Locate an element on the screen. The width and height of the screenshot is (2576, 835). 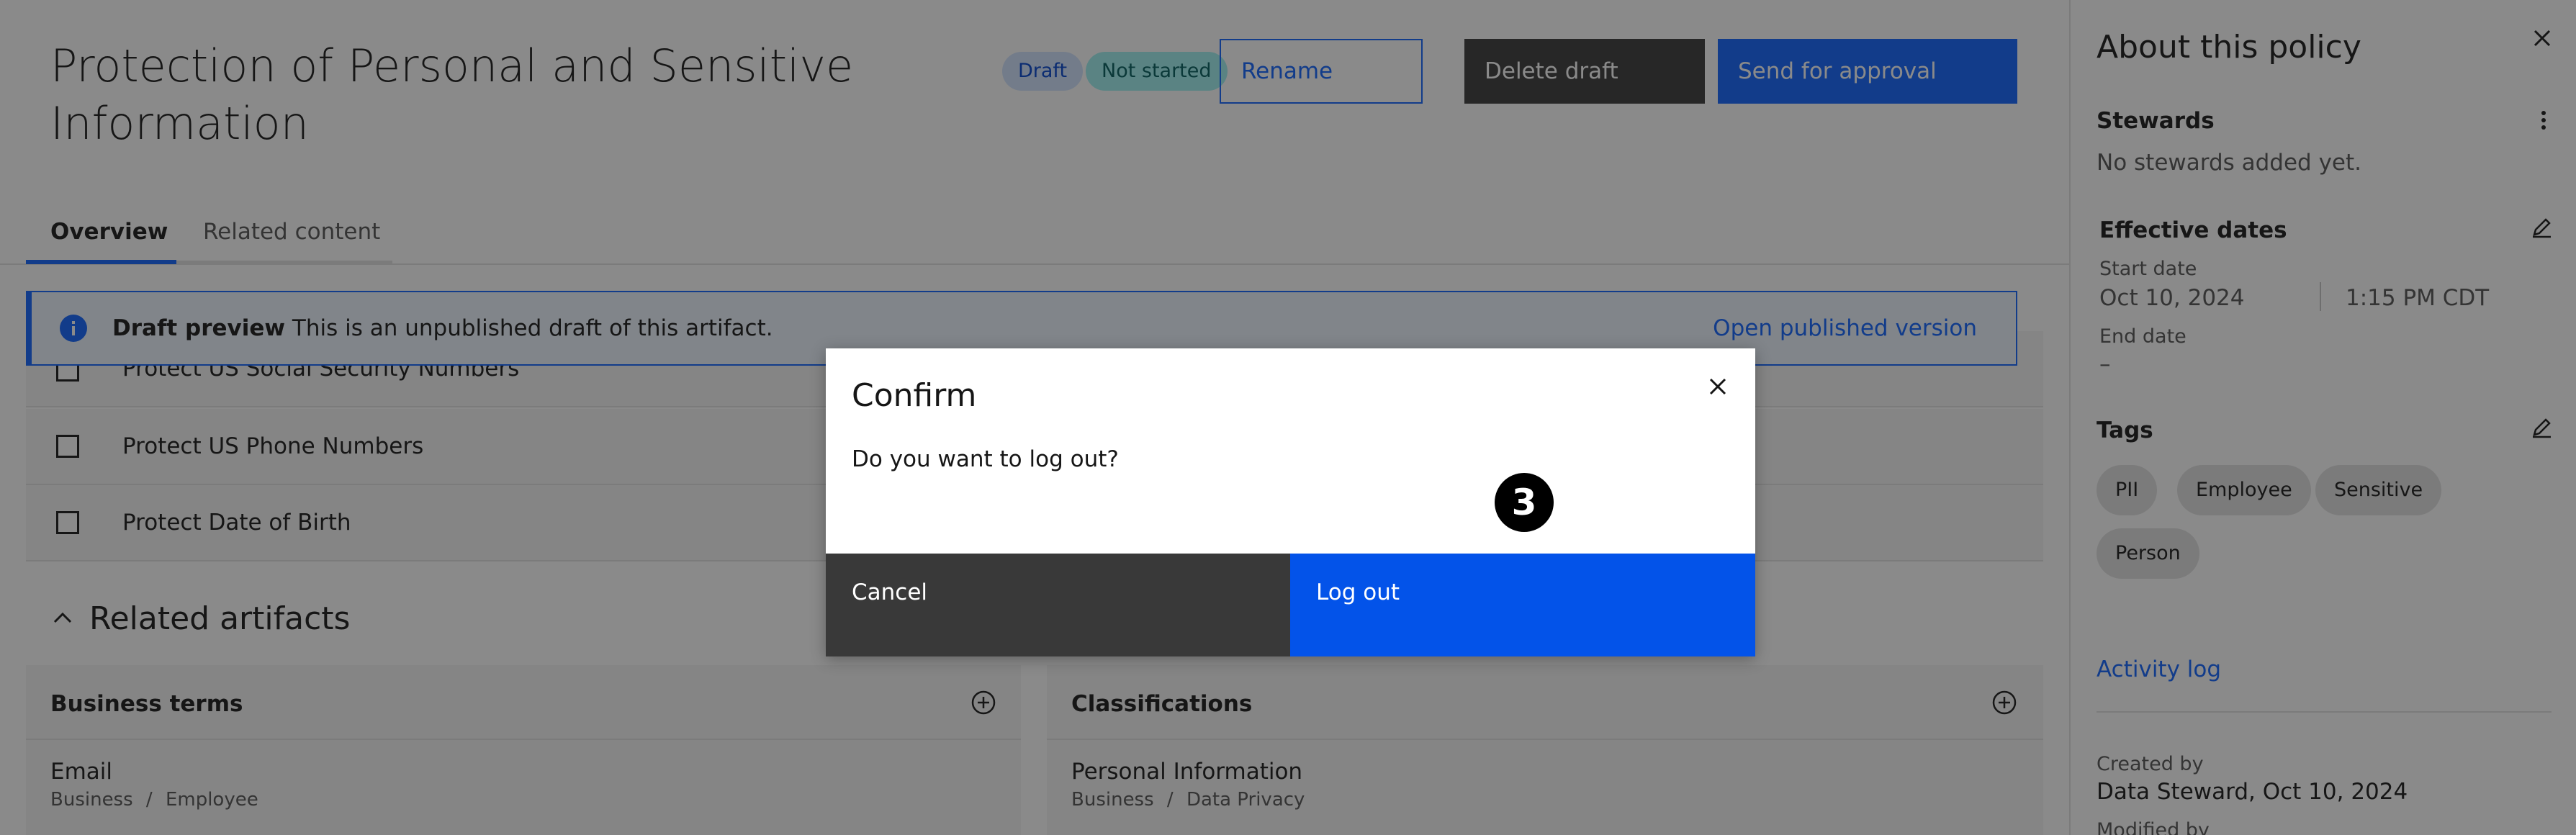
dialog-body: Do you want to log out? is located at coordinates (986, 459).